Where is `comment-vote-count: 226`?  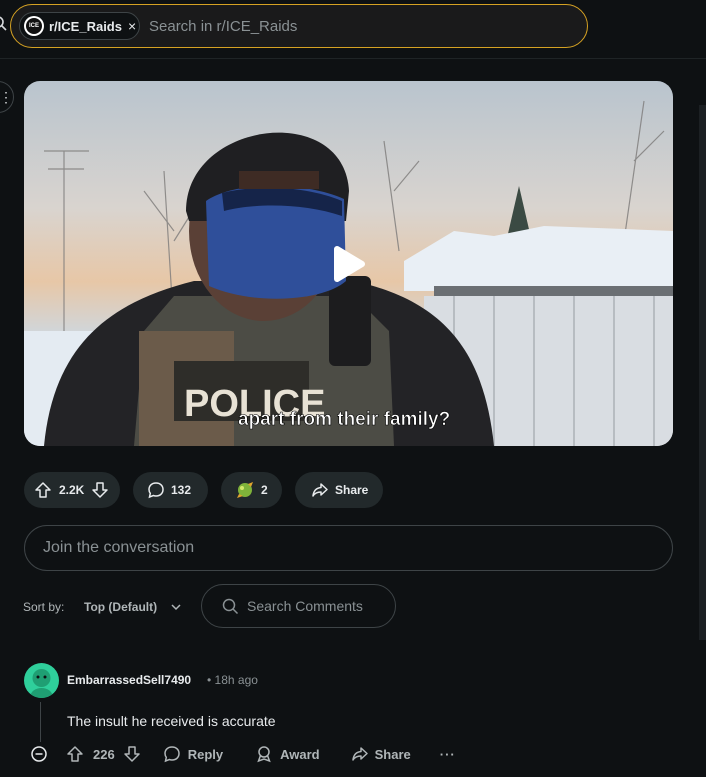 comment-vote-count: 226 is located at coordinates (104, 754).